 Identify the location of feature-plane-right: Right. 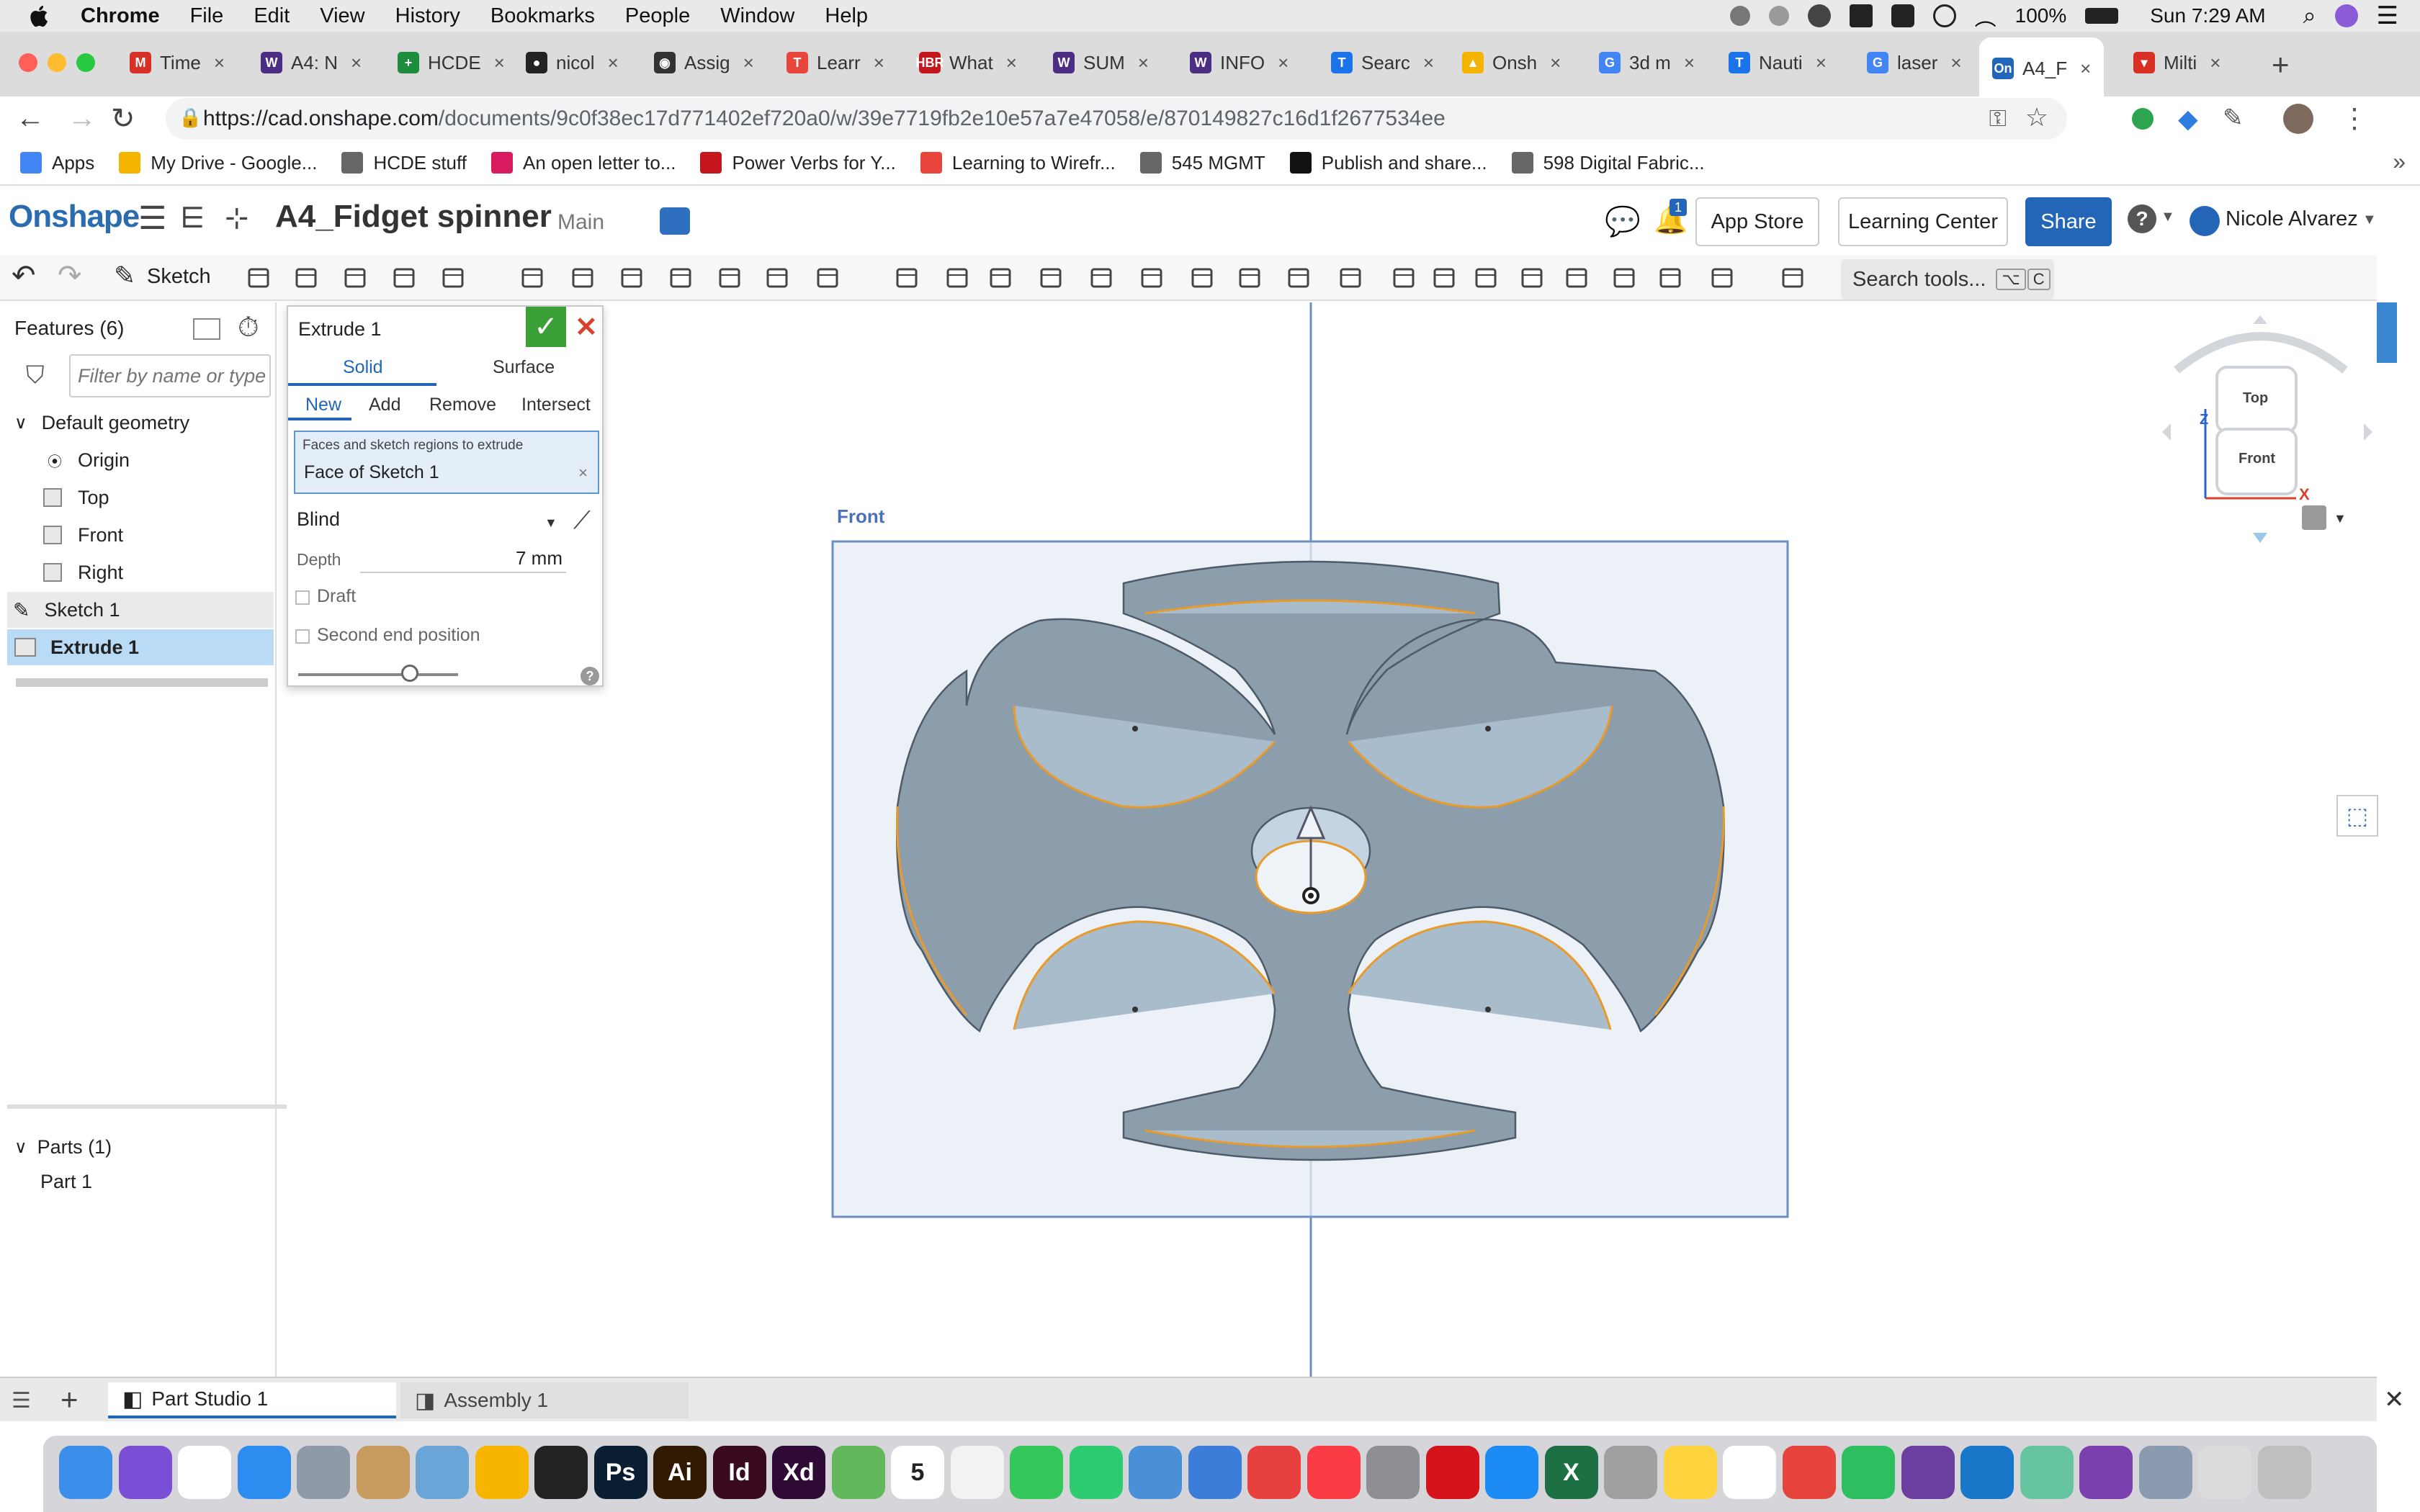
(137, 572).